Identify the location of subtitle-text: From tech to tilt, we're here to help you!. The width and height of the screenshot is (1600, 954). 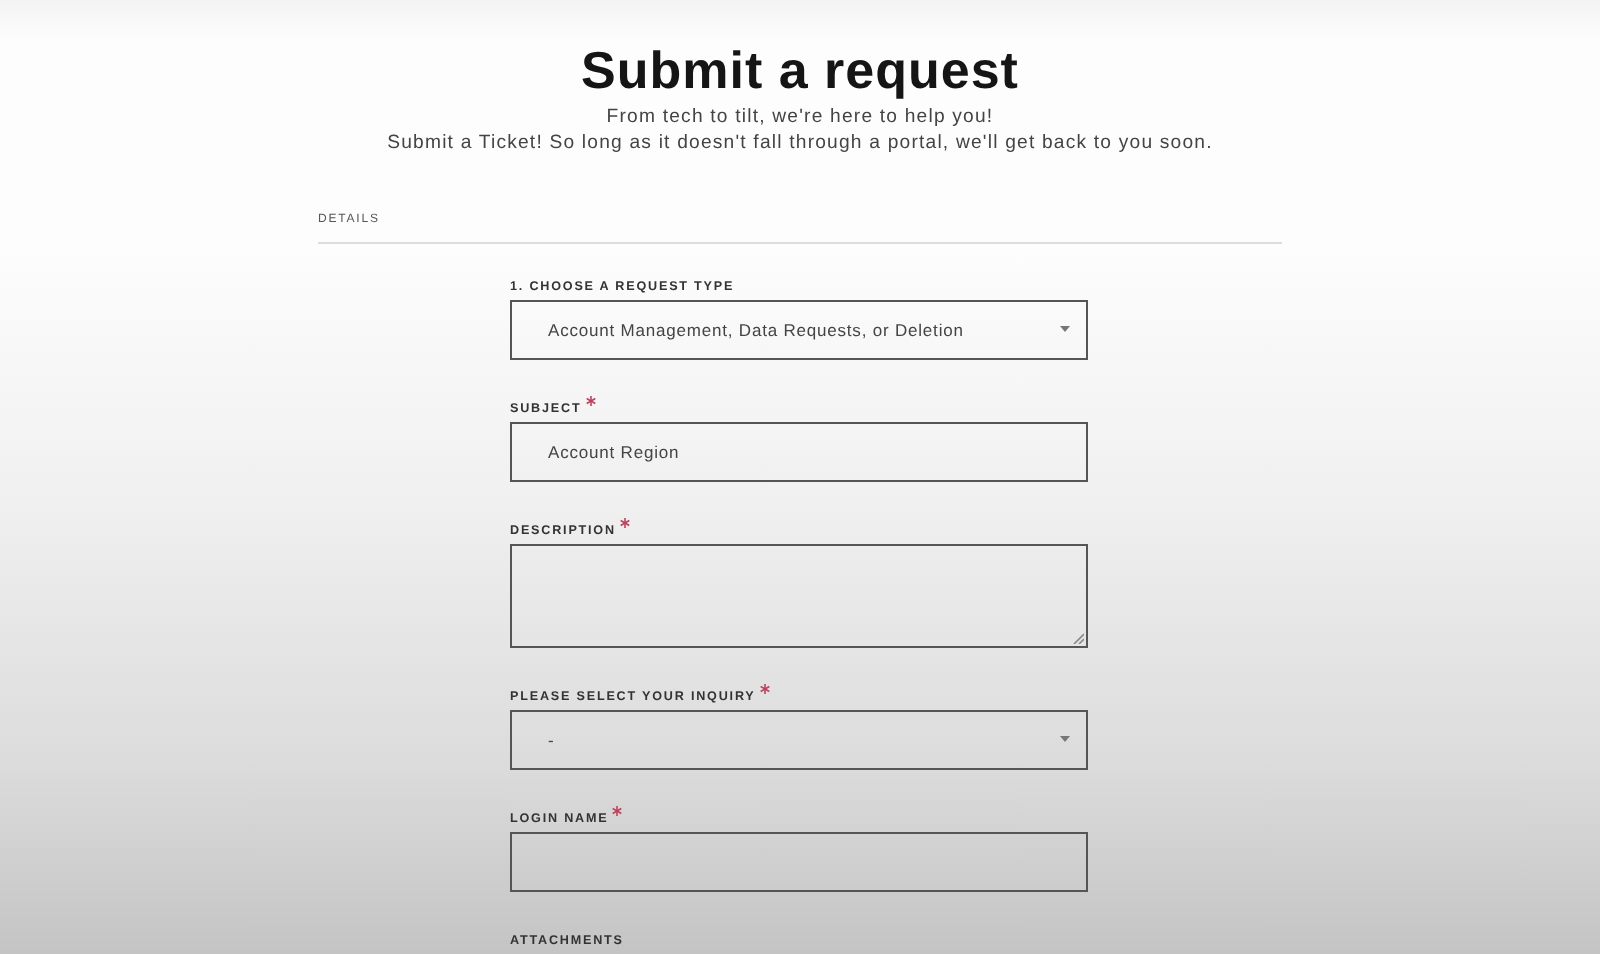
(800, 117).